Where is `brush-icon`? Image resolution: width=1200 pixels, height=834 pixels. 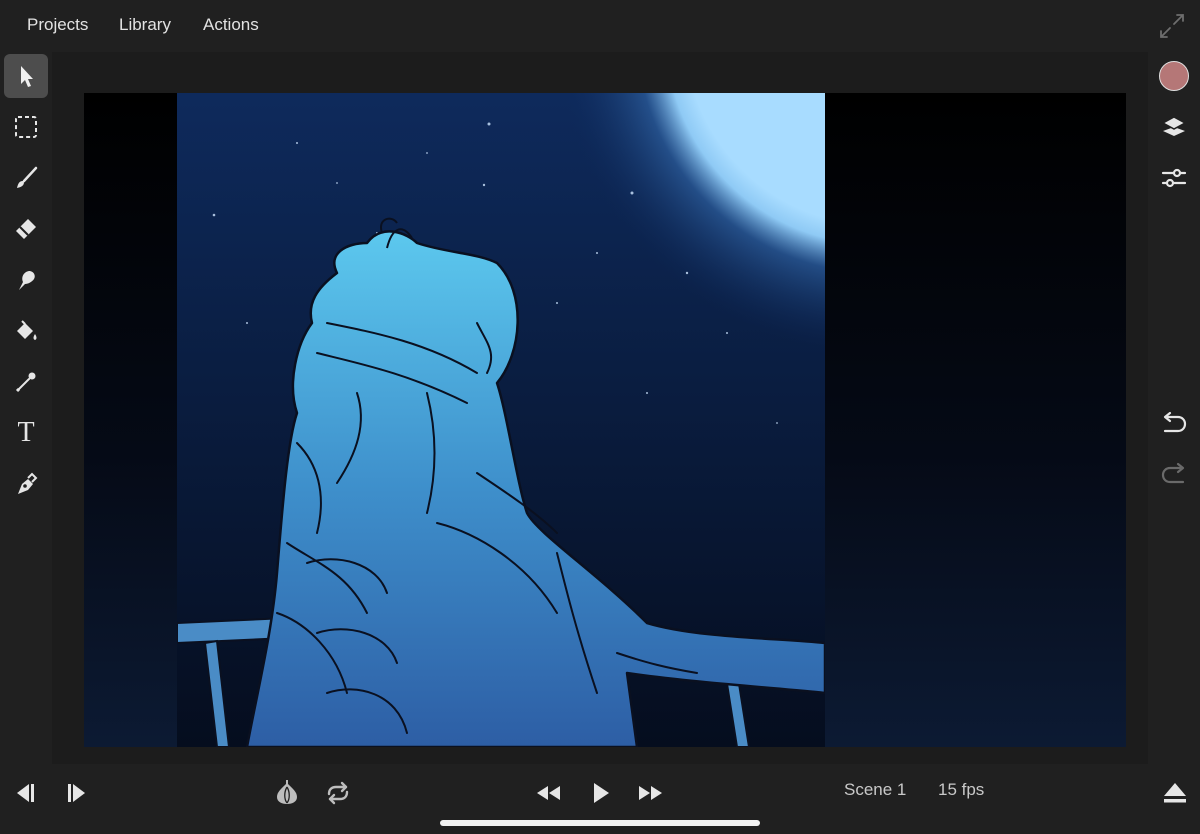
brush-icon is located at coordinates (27, 177).